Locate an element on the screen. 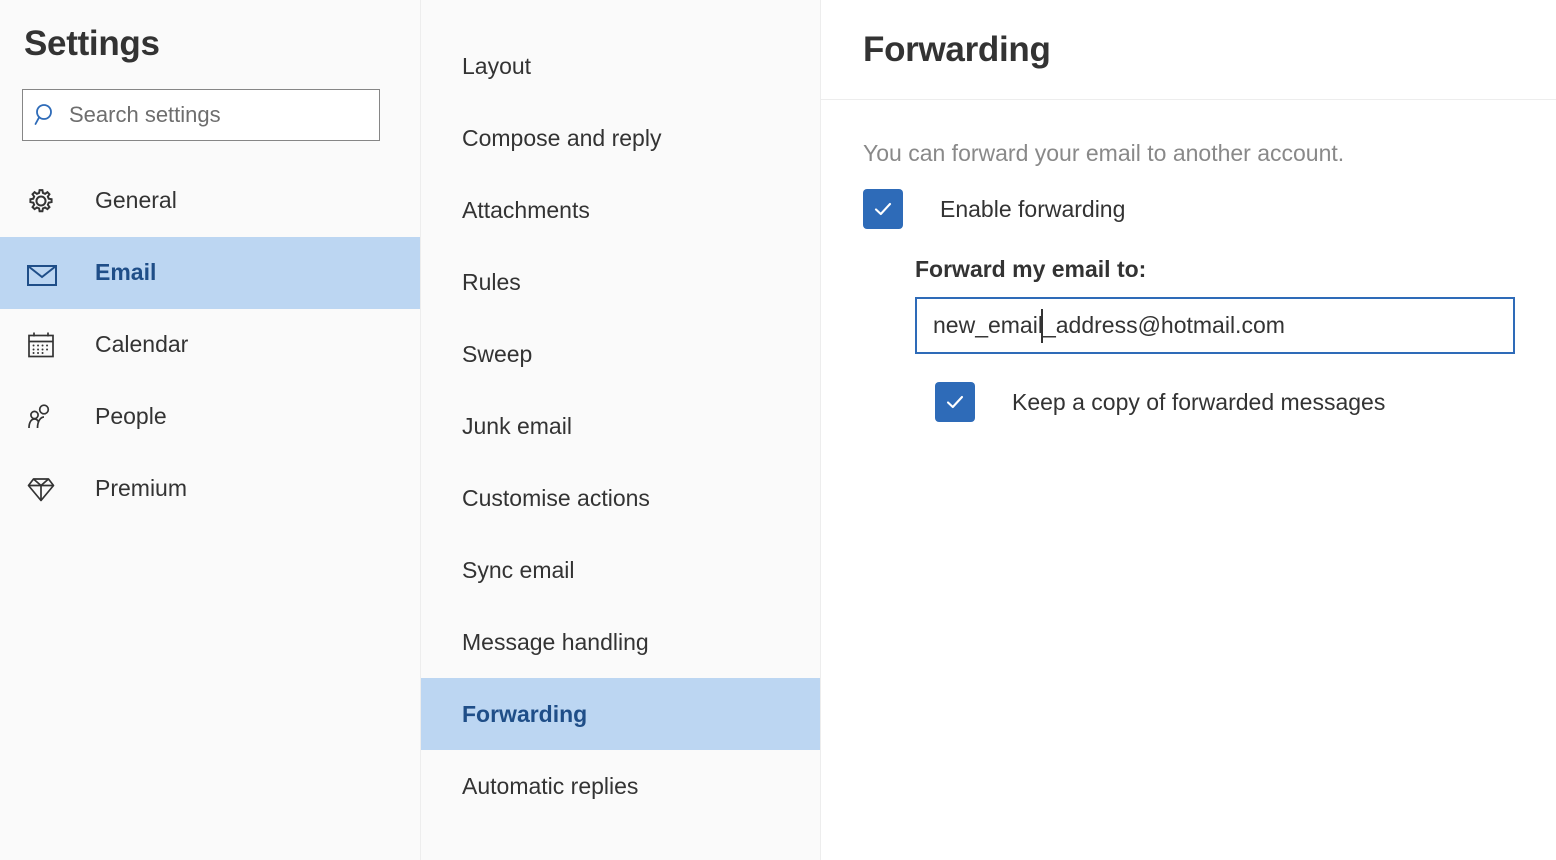 The height and width of the screenshot is (860, 1556). people-icon is located at coordinates (48, 417).